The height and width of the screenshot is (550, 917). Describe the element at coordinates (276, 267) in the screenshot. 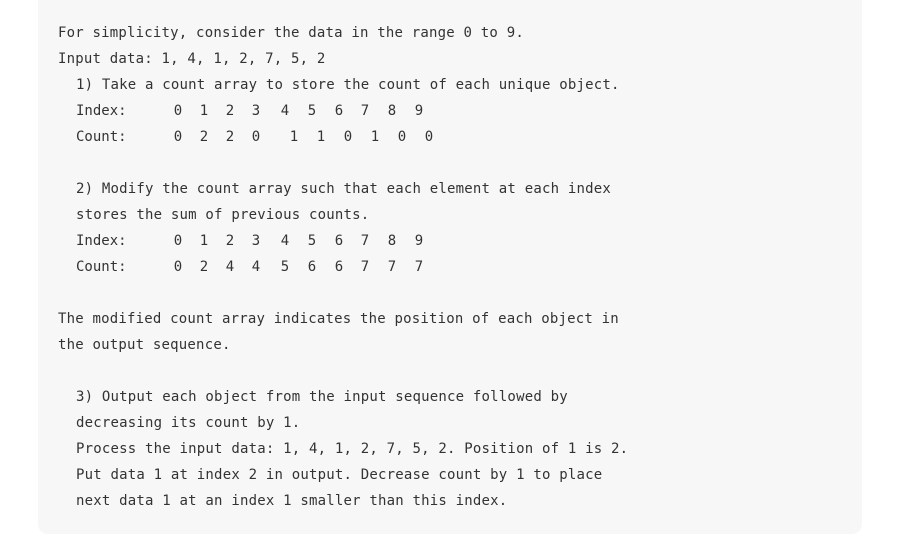

I see `step2-count-row: Count: 0 2 4 4 5 6 6 7 7 7` at that location.